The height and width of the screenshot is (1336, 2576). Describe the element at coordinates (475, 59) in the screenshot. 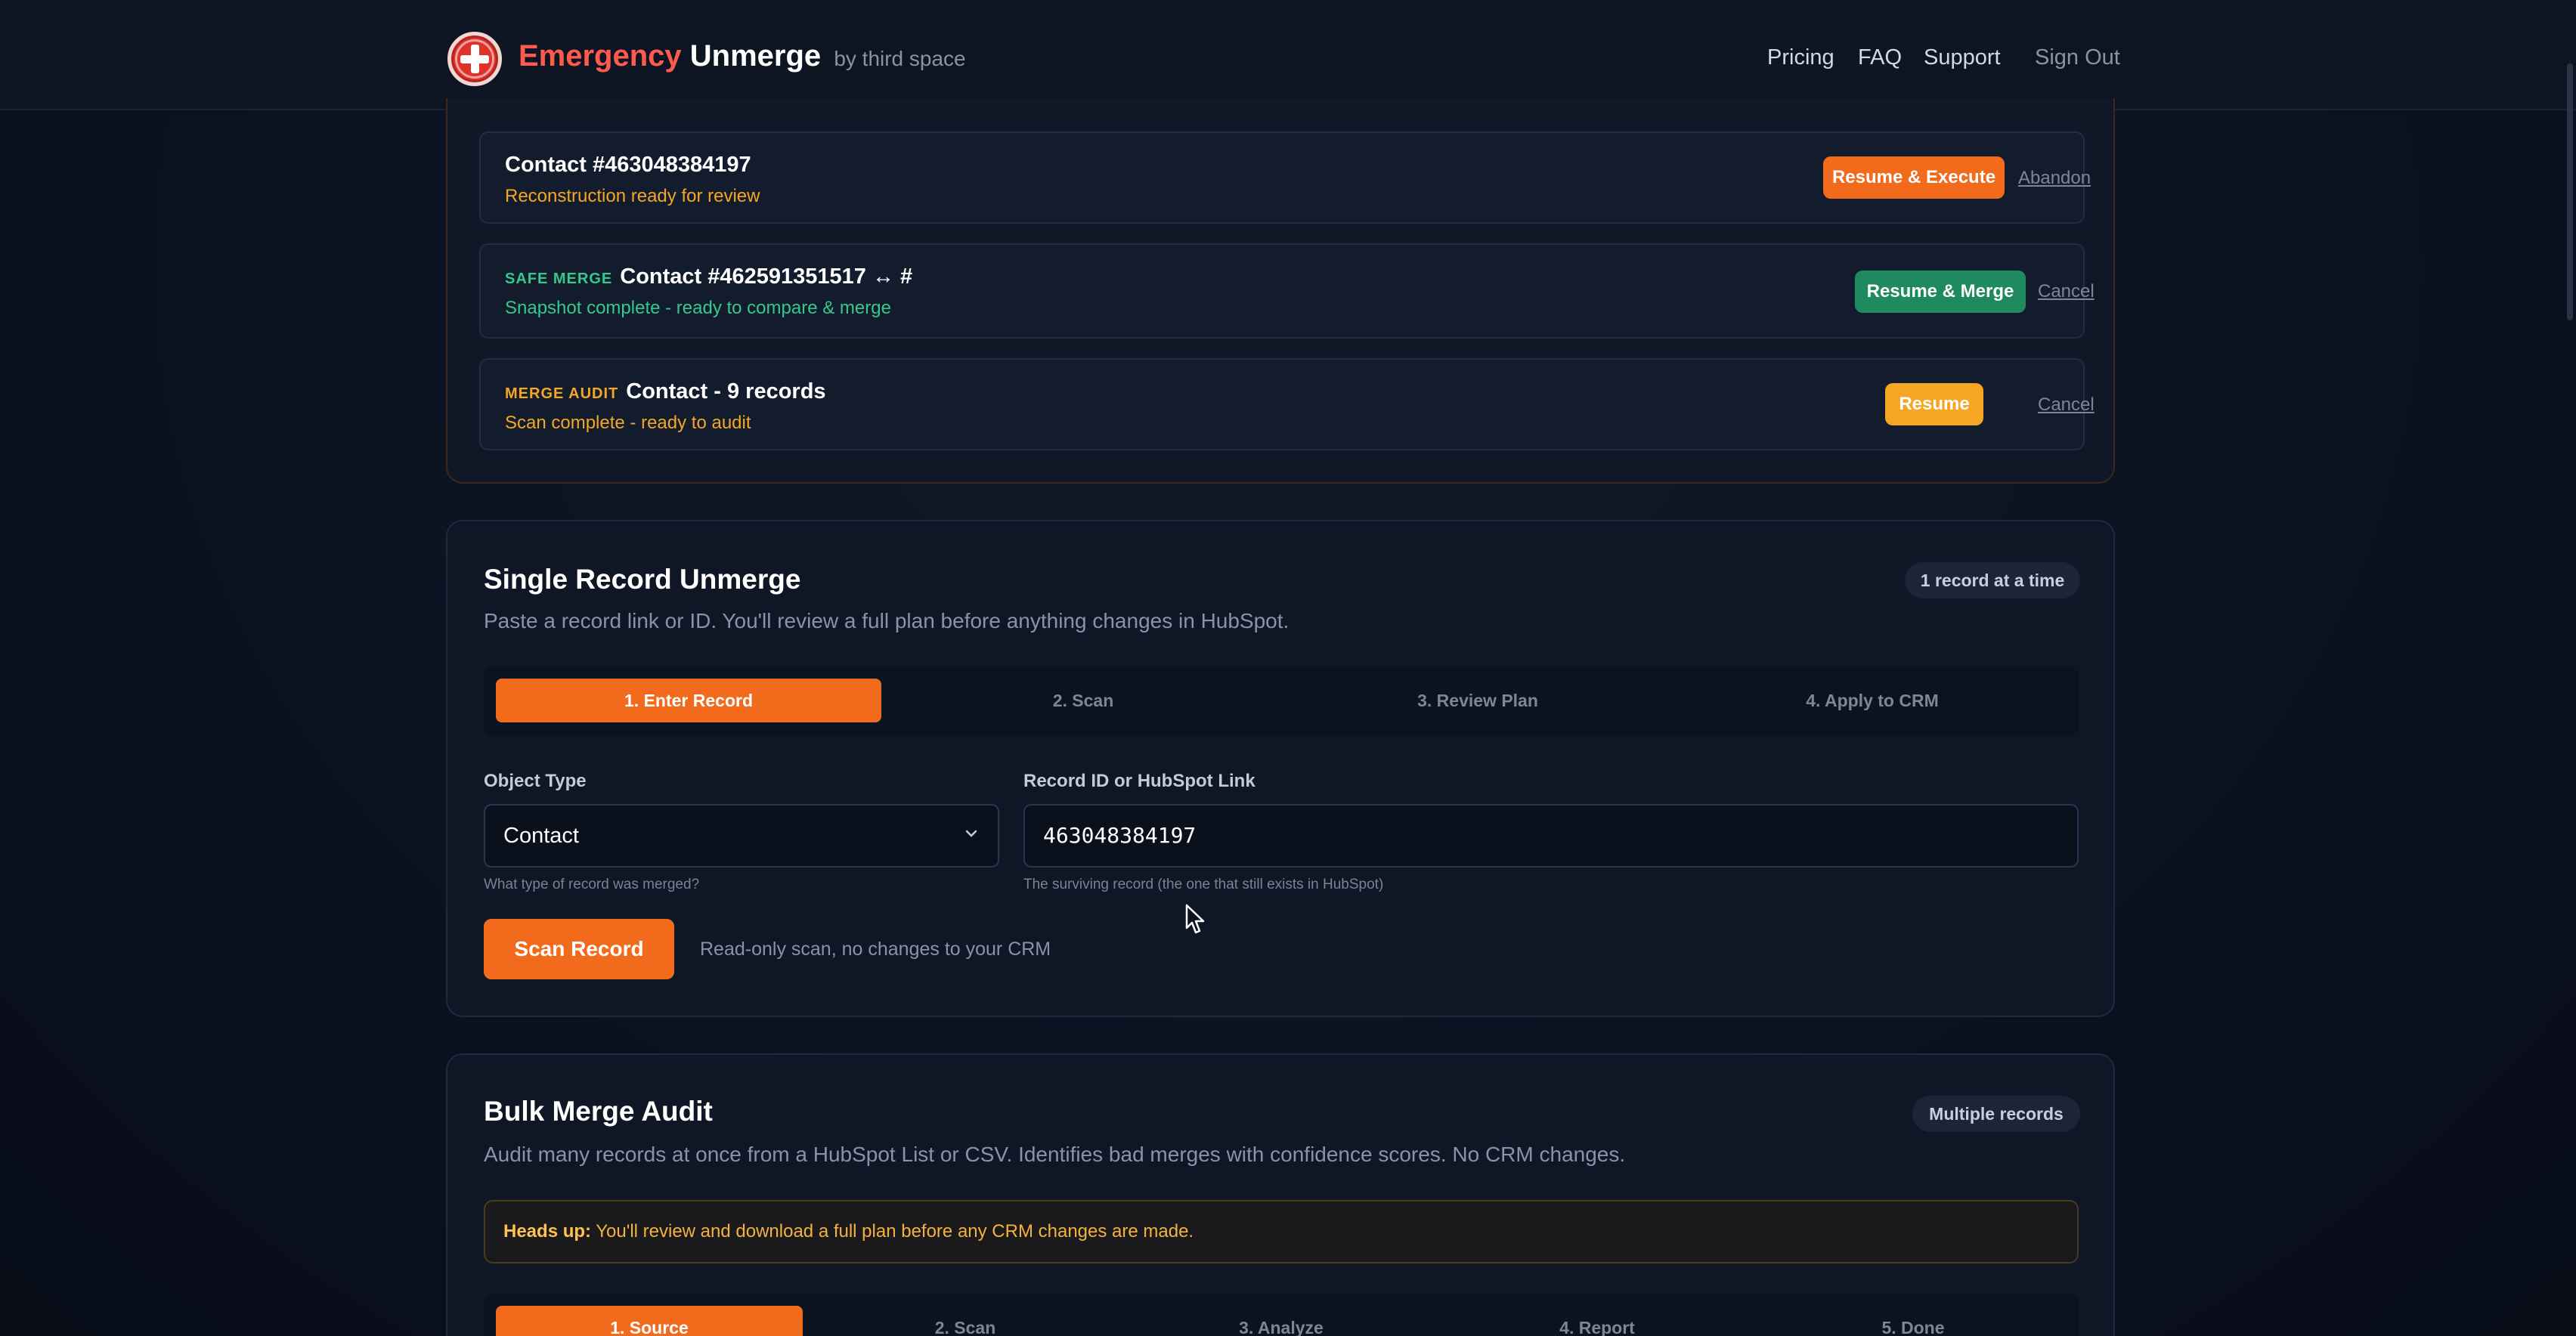

I see `brand-logo-icon` at that location.